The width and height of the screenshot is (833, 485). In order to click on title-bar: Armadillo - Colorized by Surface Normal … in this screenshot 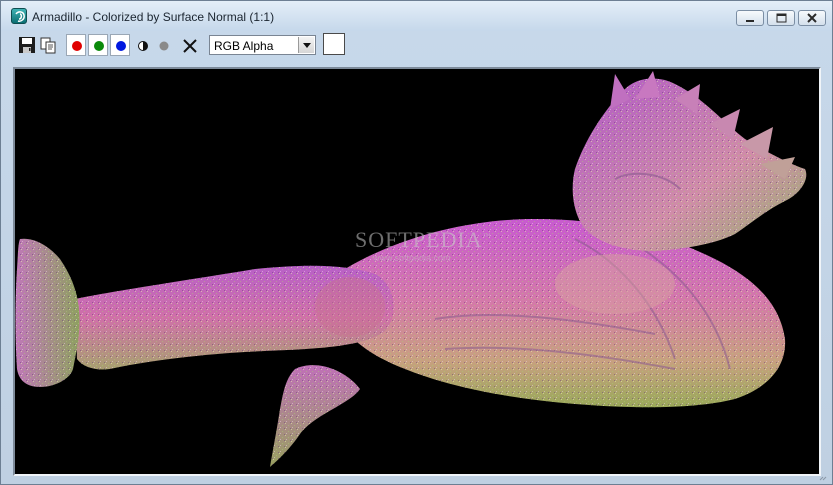, I will do `click(416, 16)`.